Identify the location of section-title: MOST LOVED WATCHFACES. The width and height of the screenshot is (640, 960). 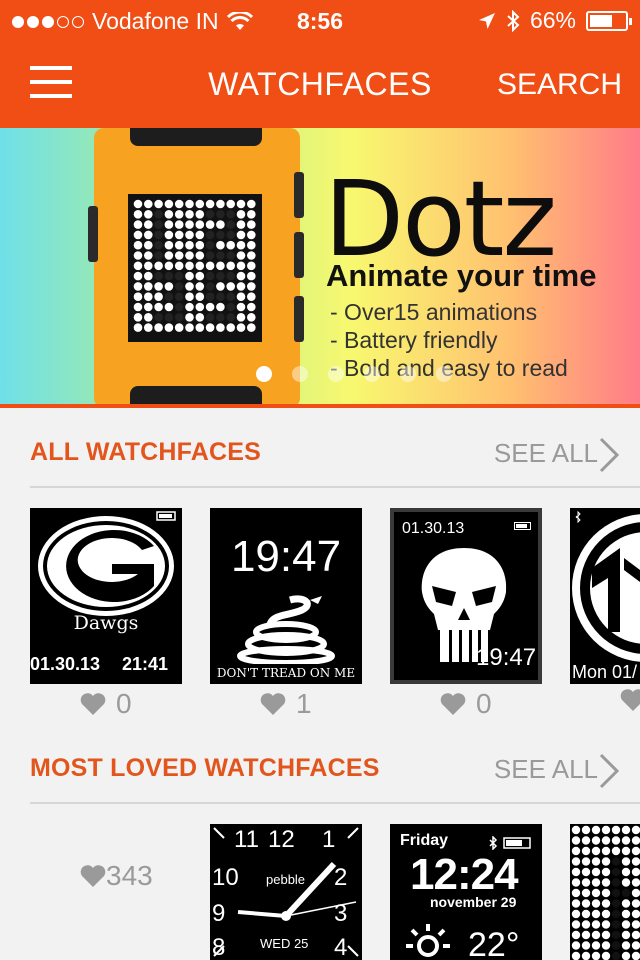
(205, 768).